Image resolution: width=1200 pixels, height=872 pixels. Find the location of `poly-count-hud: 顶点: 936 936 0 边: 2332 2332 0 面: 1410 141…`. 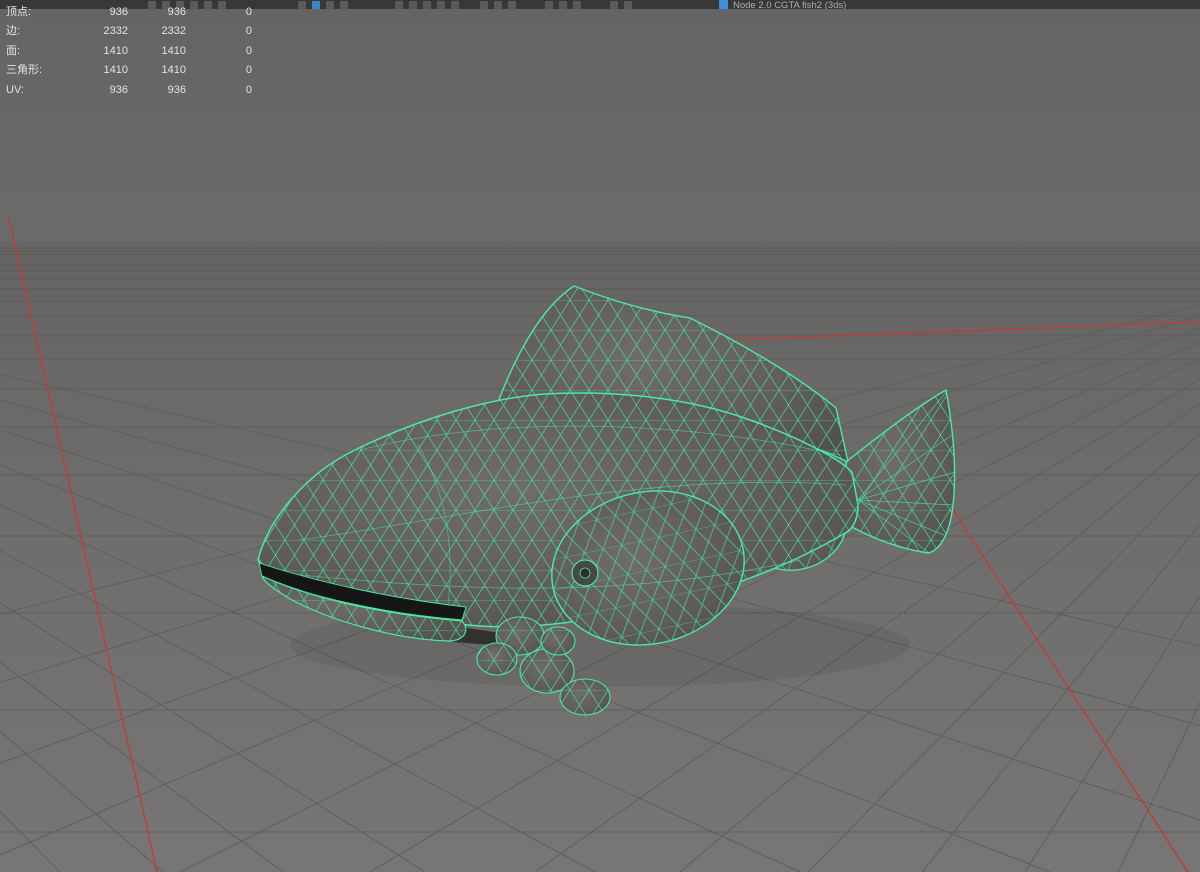

poly-count-hud: 顶点: 936 936 0 边: 2332 2332 0 面: 1410 141… is located at coordinates (129, 51).